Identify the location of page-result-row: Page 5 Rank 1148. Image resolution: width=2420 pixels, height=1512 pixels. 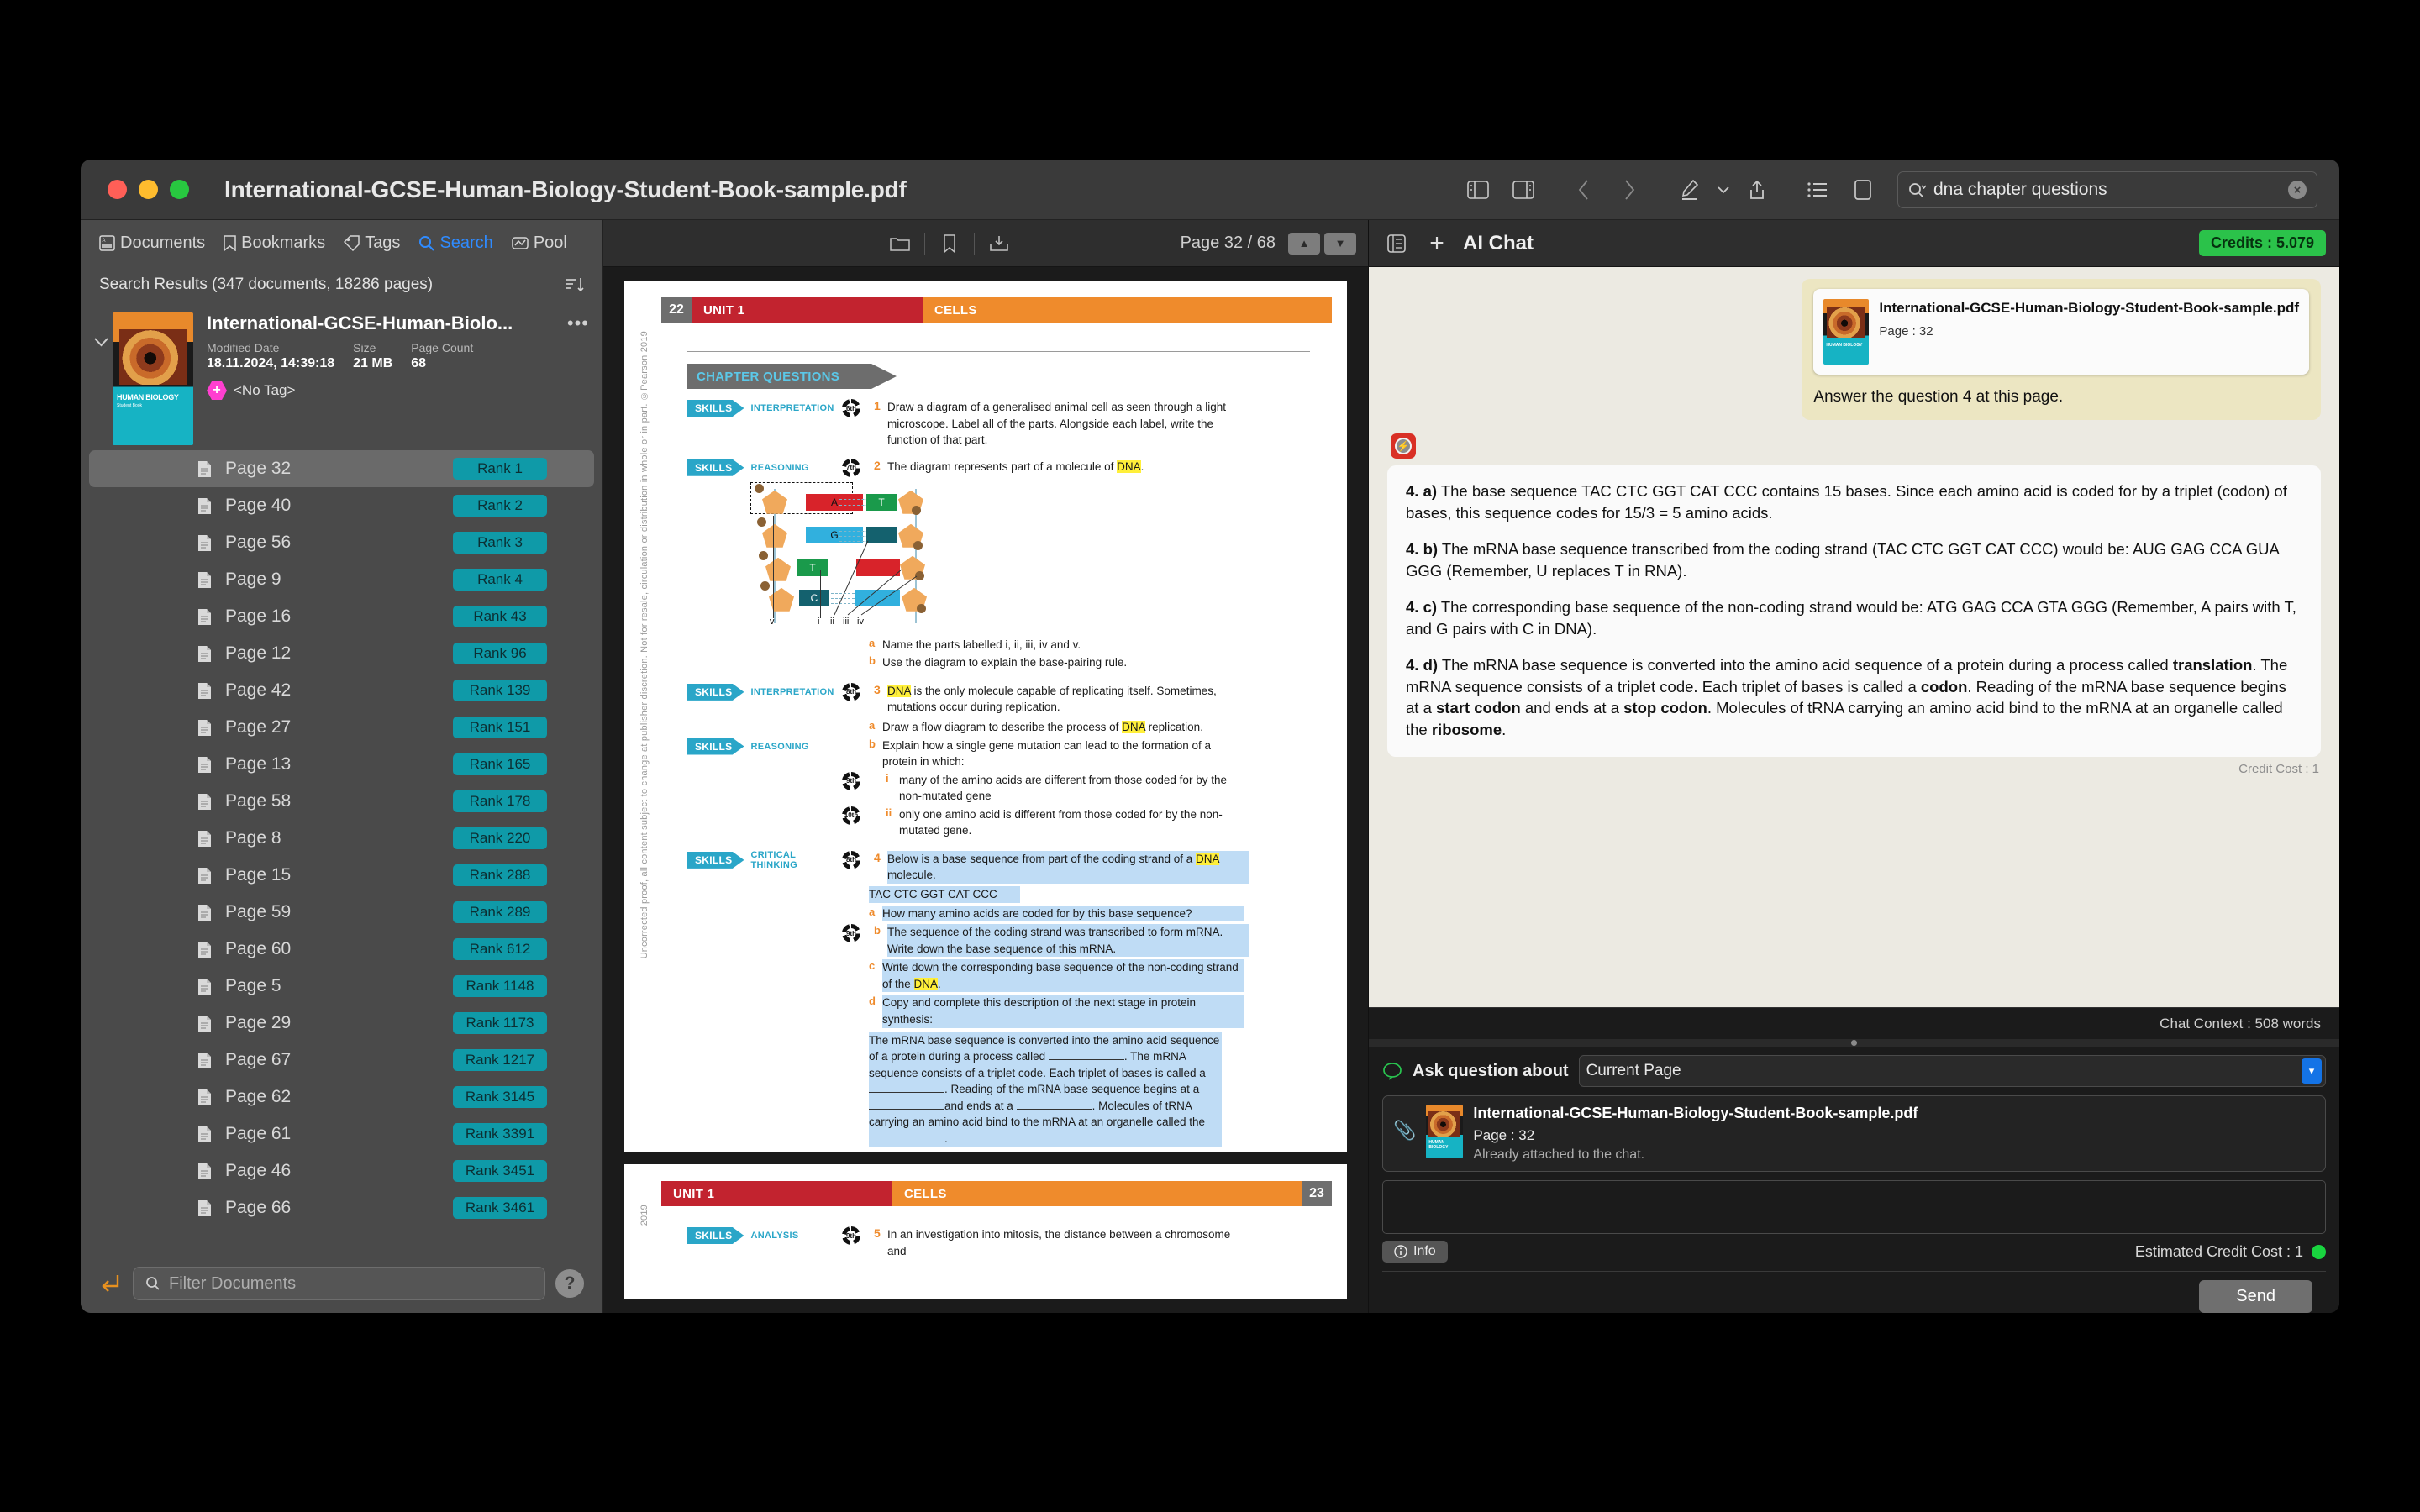
(341, 986).